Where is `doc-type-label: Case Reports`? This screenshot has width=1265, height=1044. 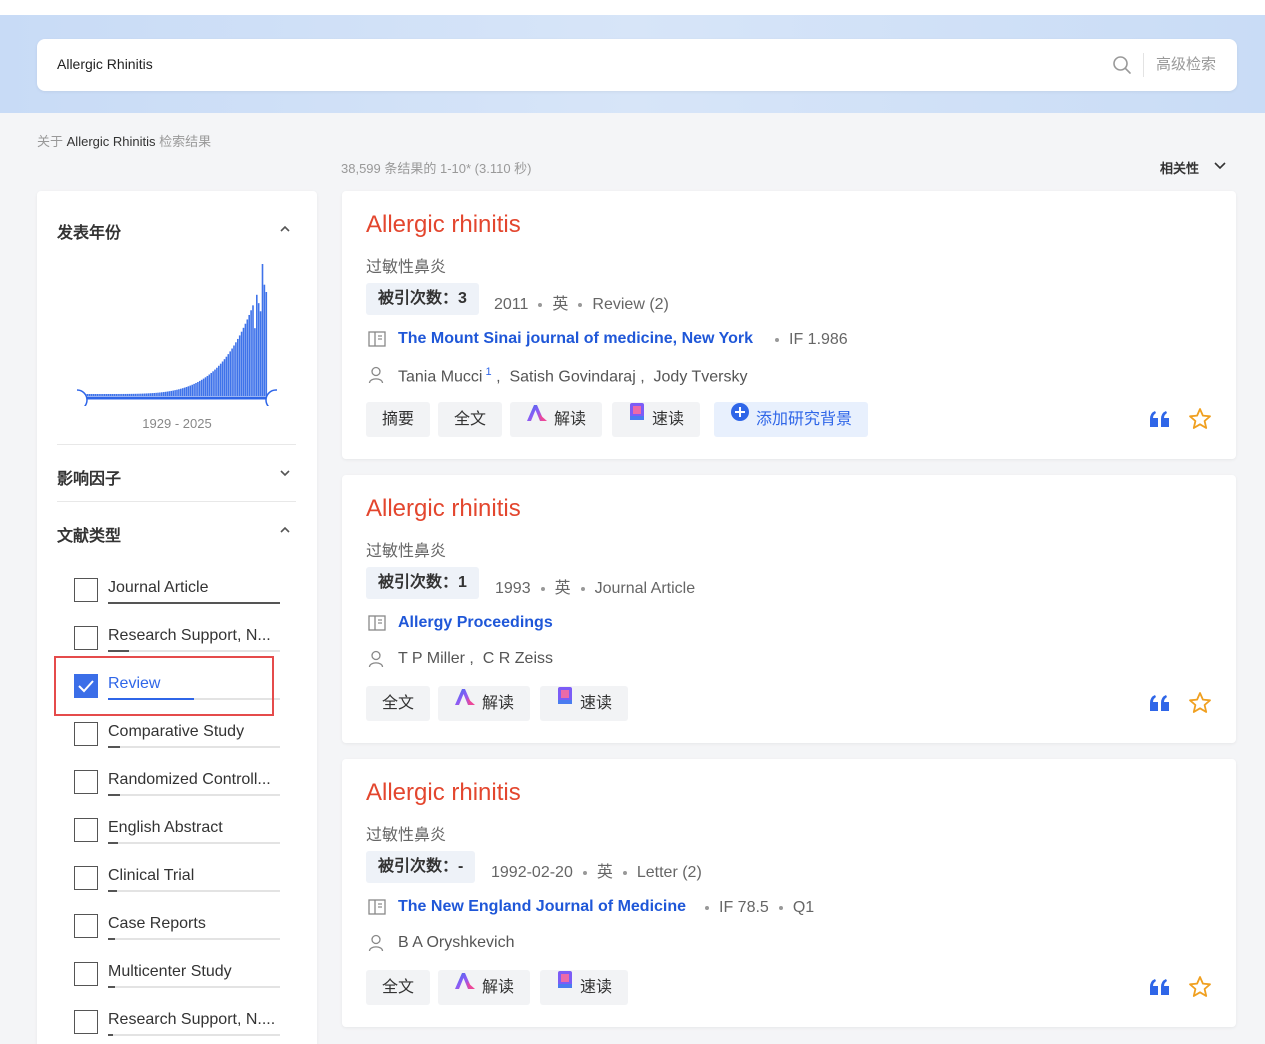
doc-type-label: Case Reports is located at coordinates (194, 924).